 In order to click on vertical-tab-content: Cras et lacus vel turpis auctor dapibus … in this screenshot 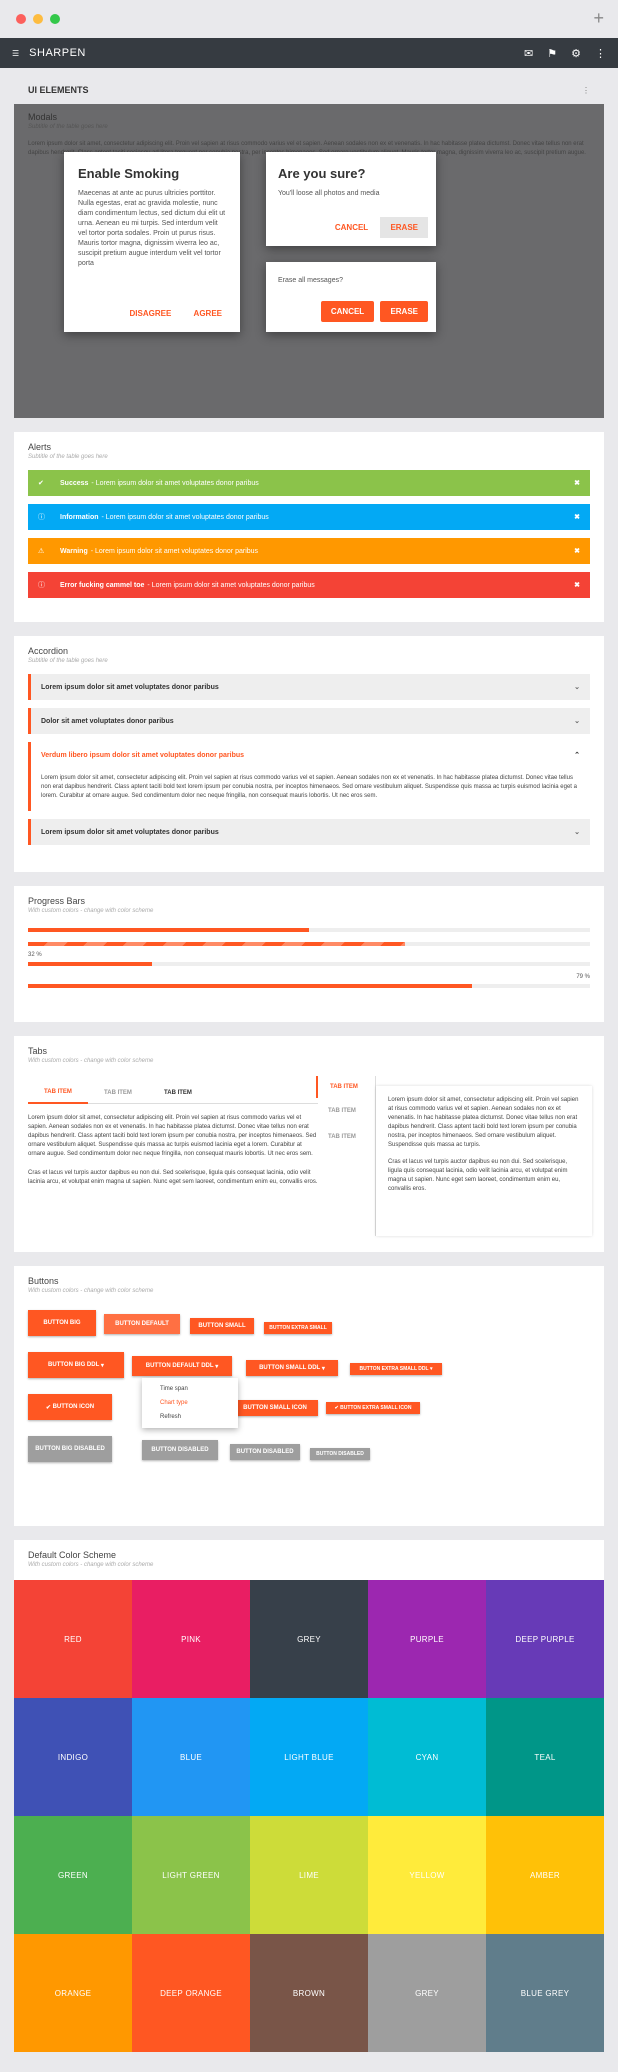, I will do `click(478, 1175)`.